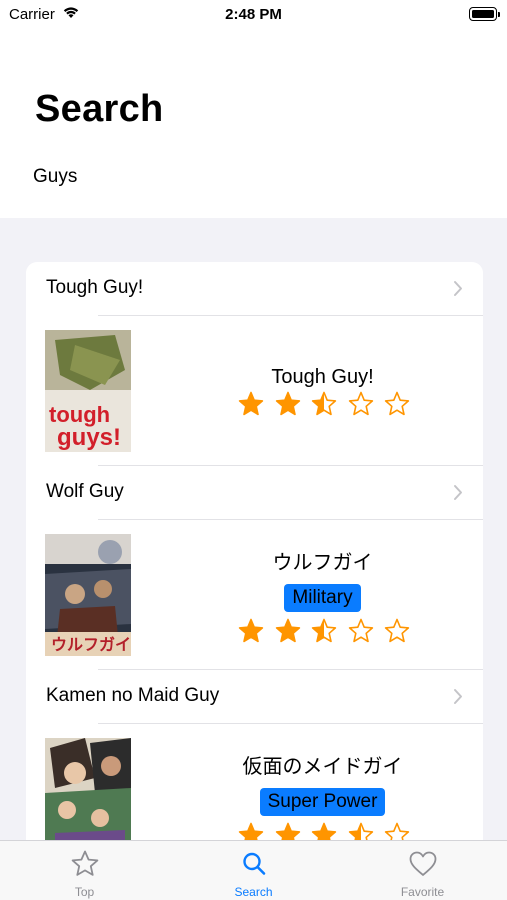 This screenshot has height=900, width=507. What do you see at coordinates (322, 563) in the screenshot?
I see `result-display-title: ウルフガイ` at bounding box center [322, 563].